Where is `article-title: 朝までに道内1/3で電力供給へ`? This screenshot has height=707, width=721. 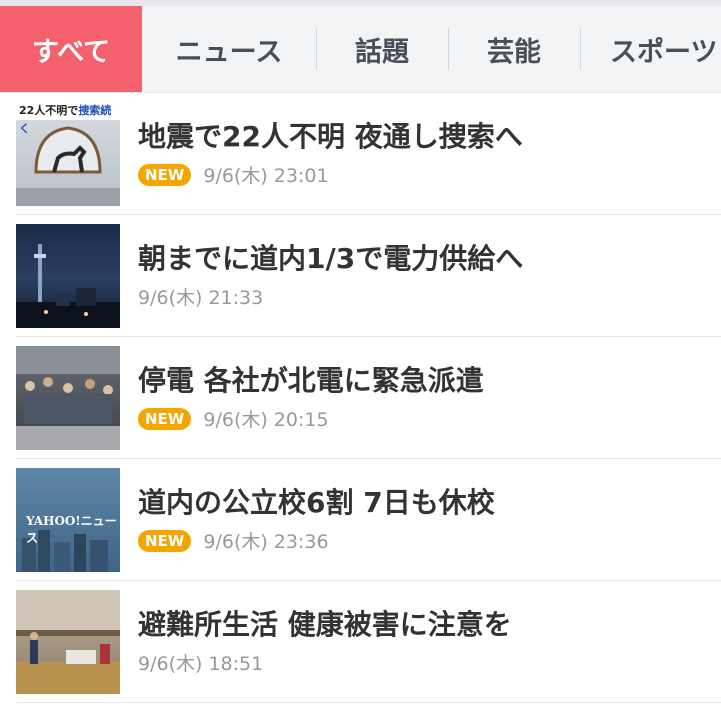 article-title: 朝までに道内1/3で電力供給へ is located at coordinates (331, 258).